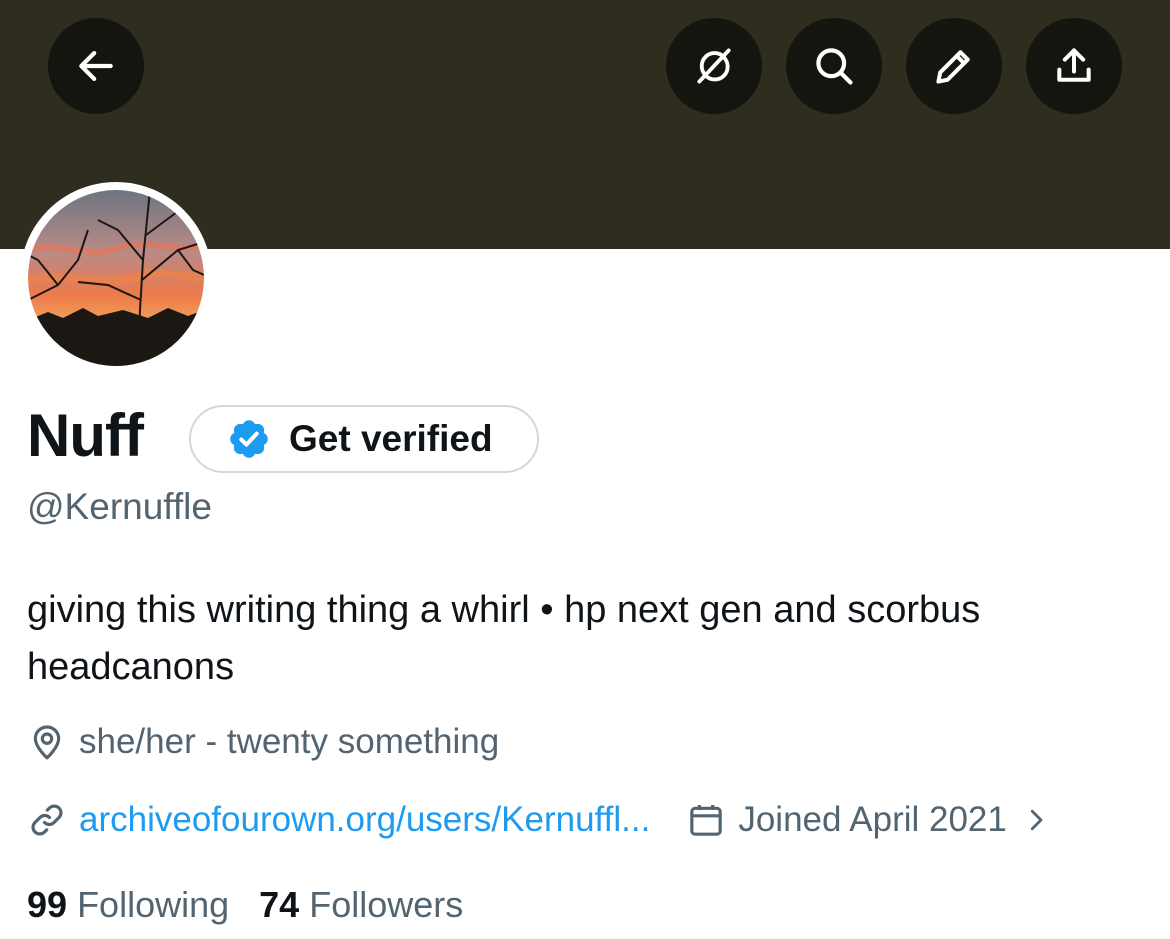 Image resolution: width=1170 pixels, height=939 pixels. Describe the element at coordinates (85, 435) in the screenshot. I see `display-name: Nuff` at that location.